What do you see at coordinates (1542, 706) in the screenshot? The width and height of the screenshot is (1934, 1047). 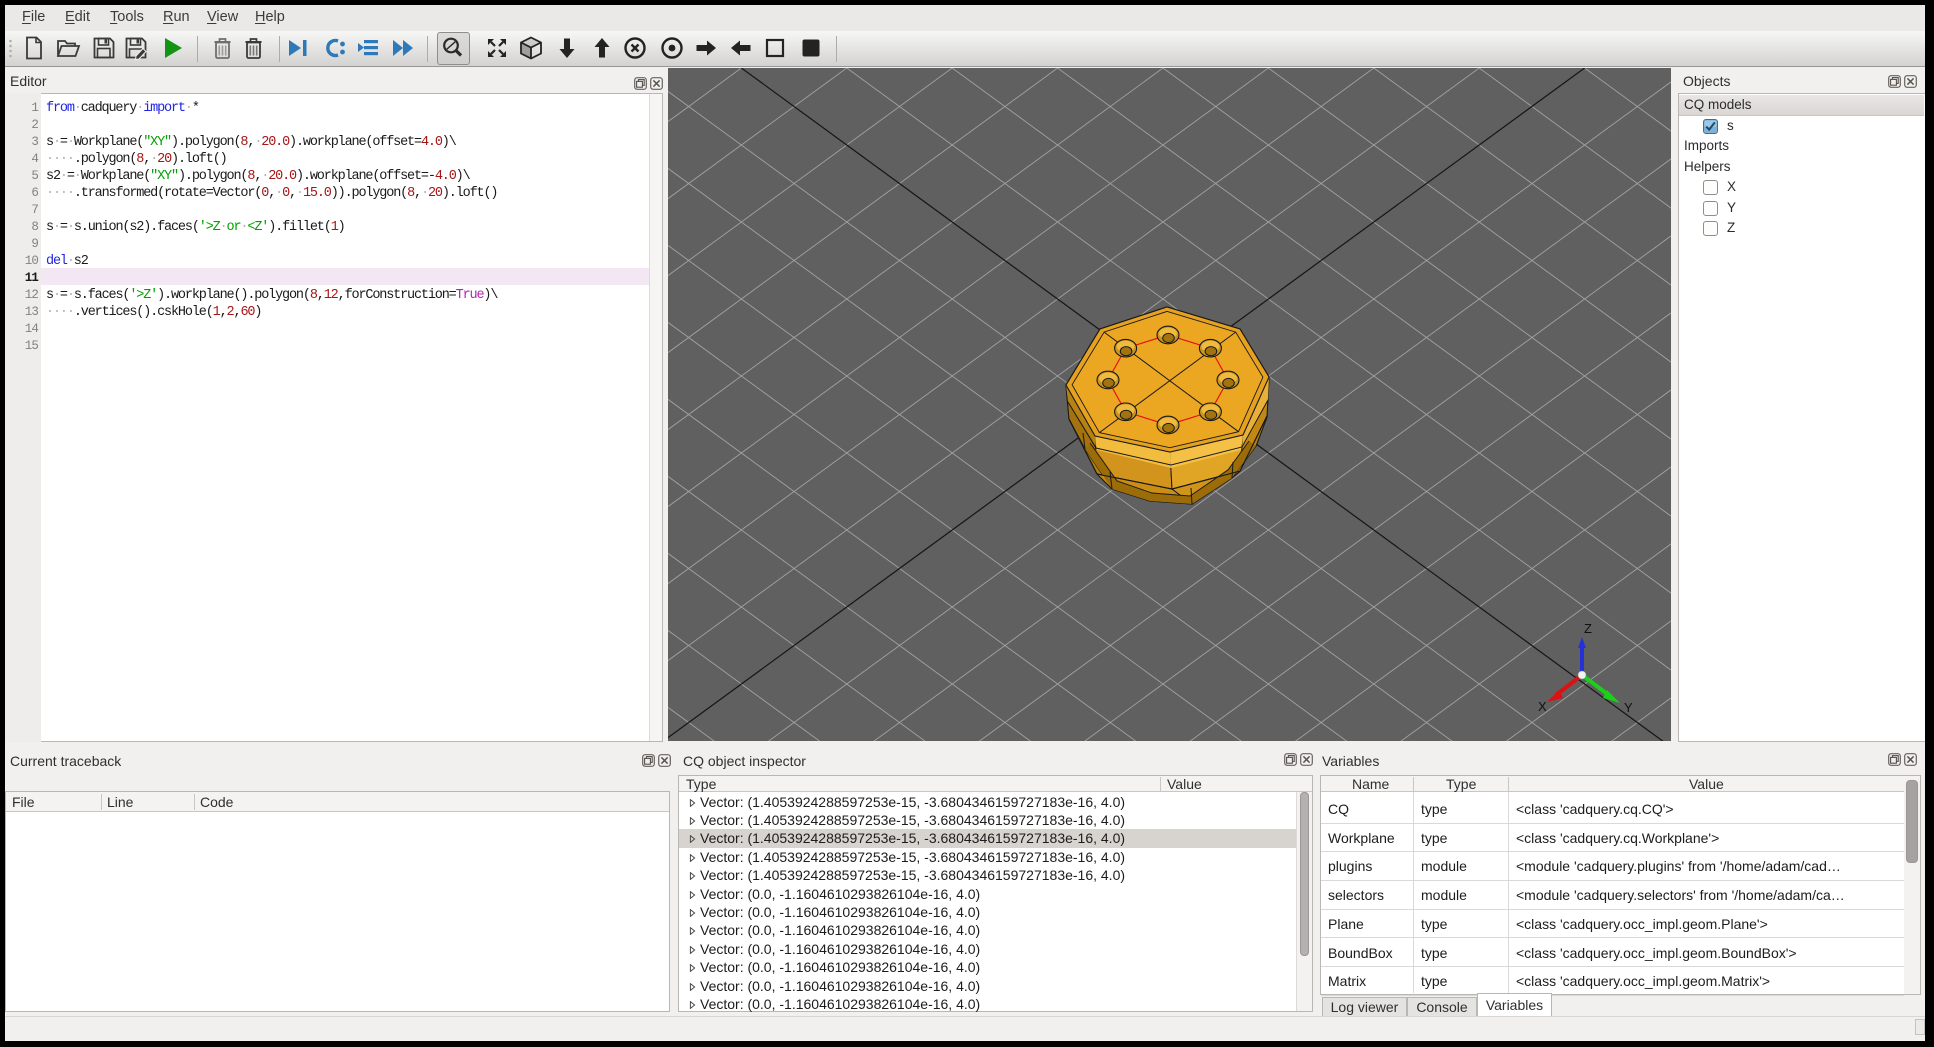 I see `svg-text: X` at bounding box center [1542, 706].